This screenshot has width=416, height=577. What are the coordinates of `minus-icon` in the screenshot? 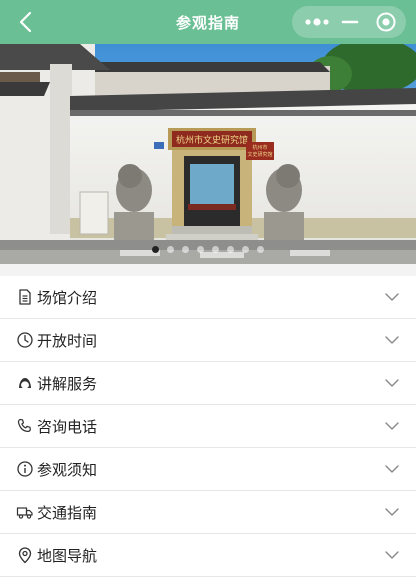 It's located at (350, 22).